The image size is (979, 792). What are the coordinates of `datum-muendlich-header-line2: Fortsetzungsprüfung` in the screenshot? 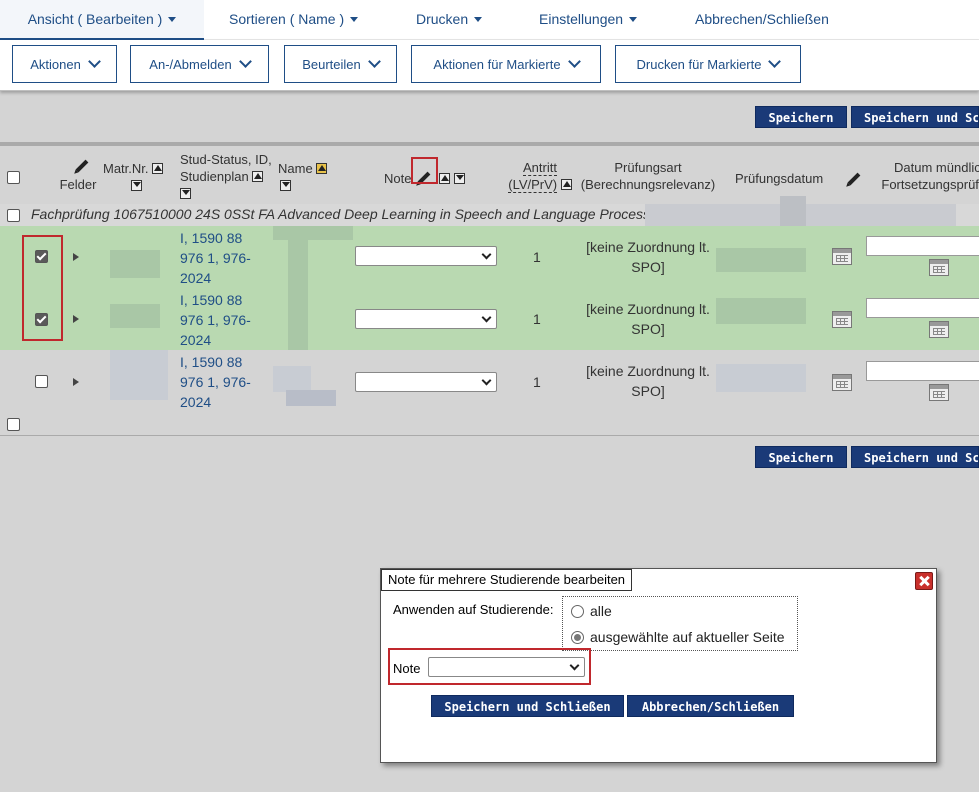 It's located at (930, 184).